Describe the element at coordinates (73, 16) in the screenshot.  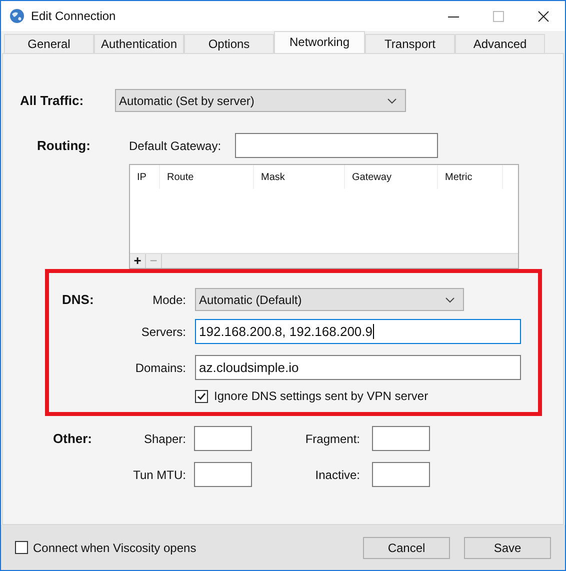
I see `window-title: Edit Connection` at that location.